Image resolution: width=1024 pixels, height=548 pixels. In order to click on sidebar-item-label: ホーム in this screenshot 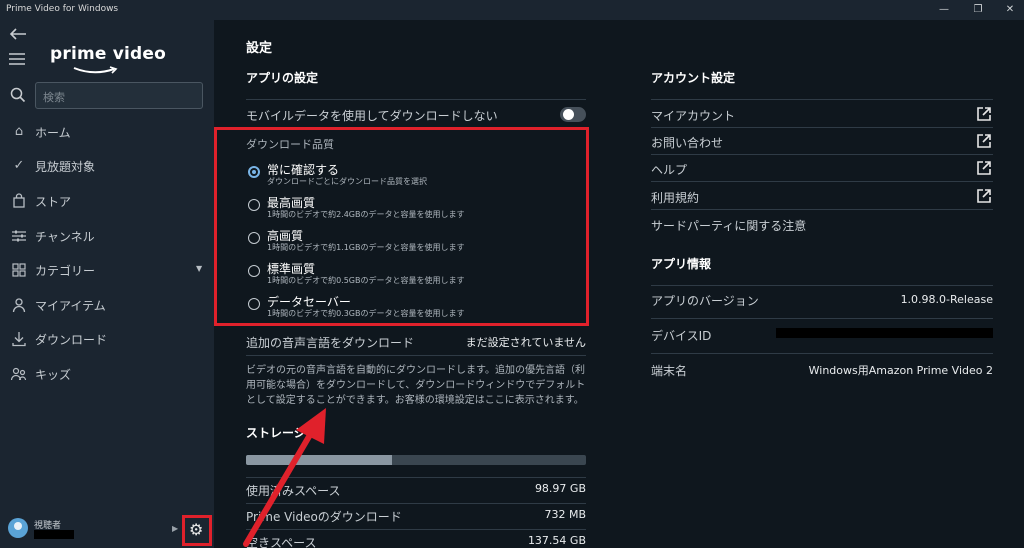, I will do `click(53, 133)`.